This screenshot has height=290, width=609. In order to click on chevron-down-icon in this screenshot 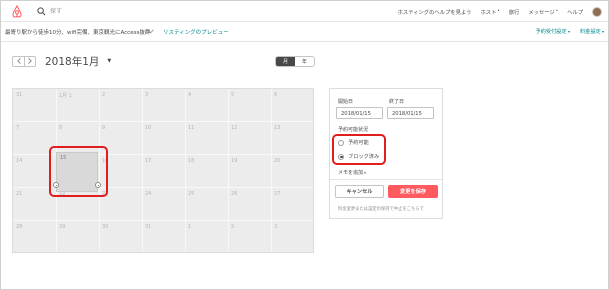, I will do `click(150, 31)`.